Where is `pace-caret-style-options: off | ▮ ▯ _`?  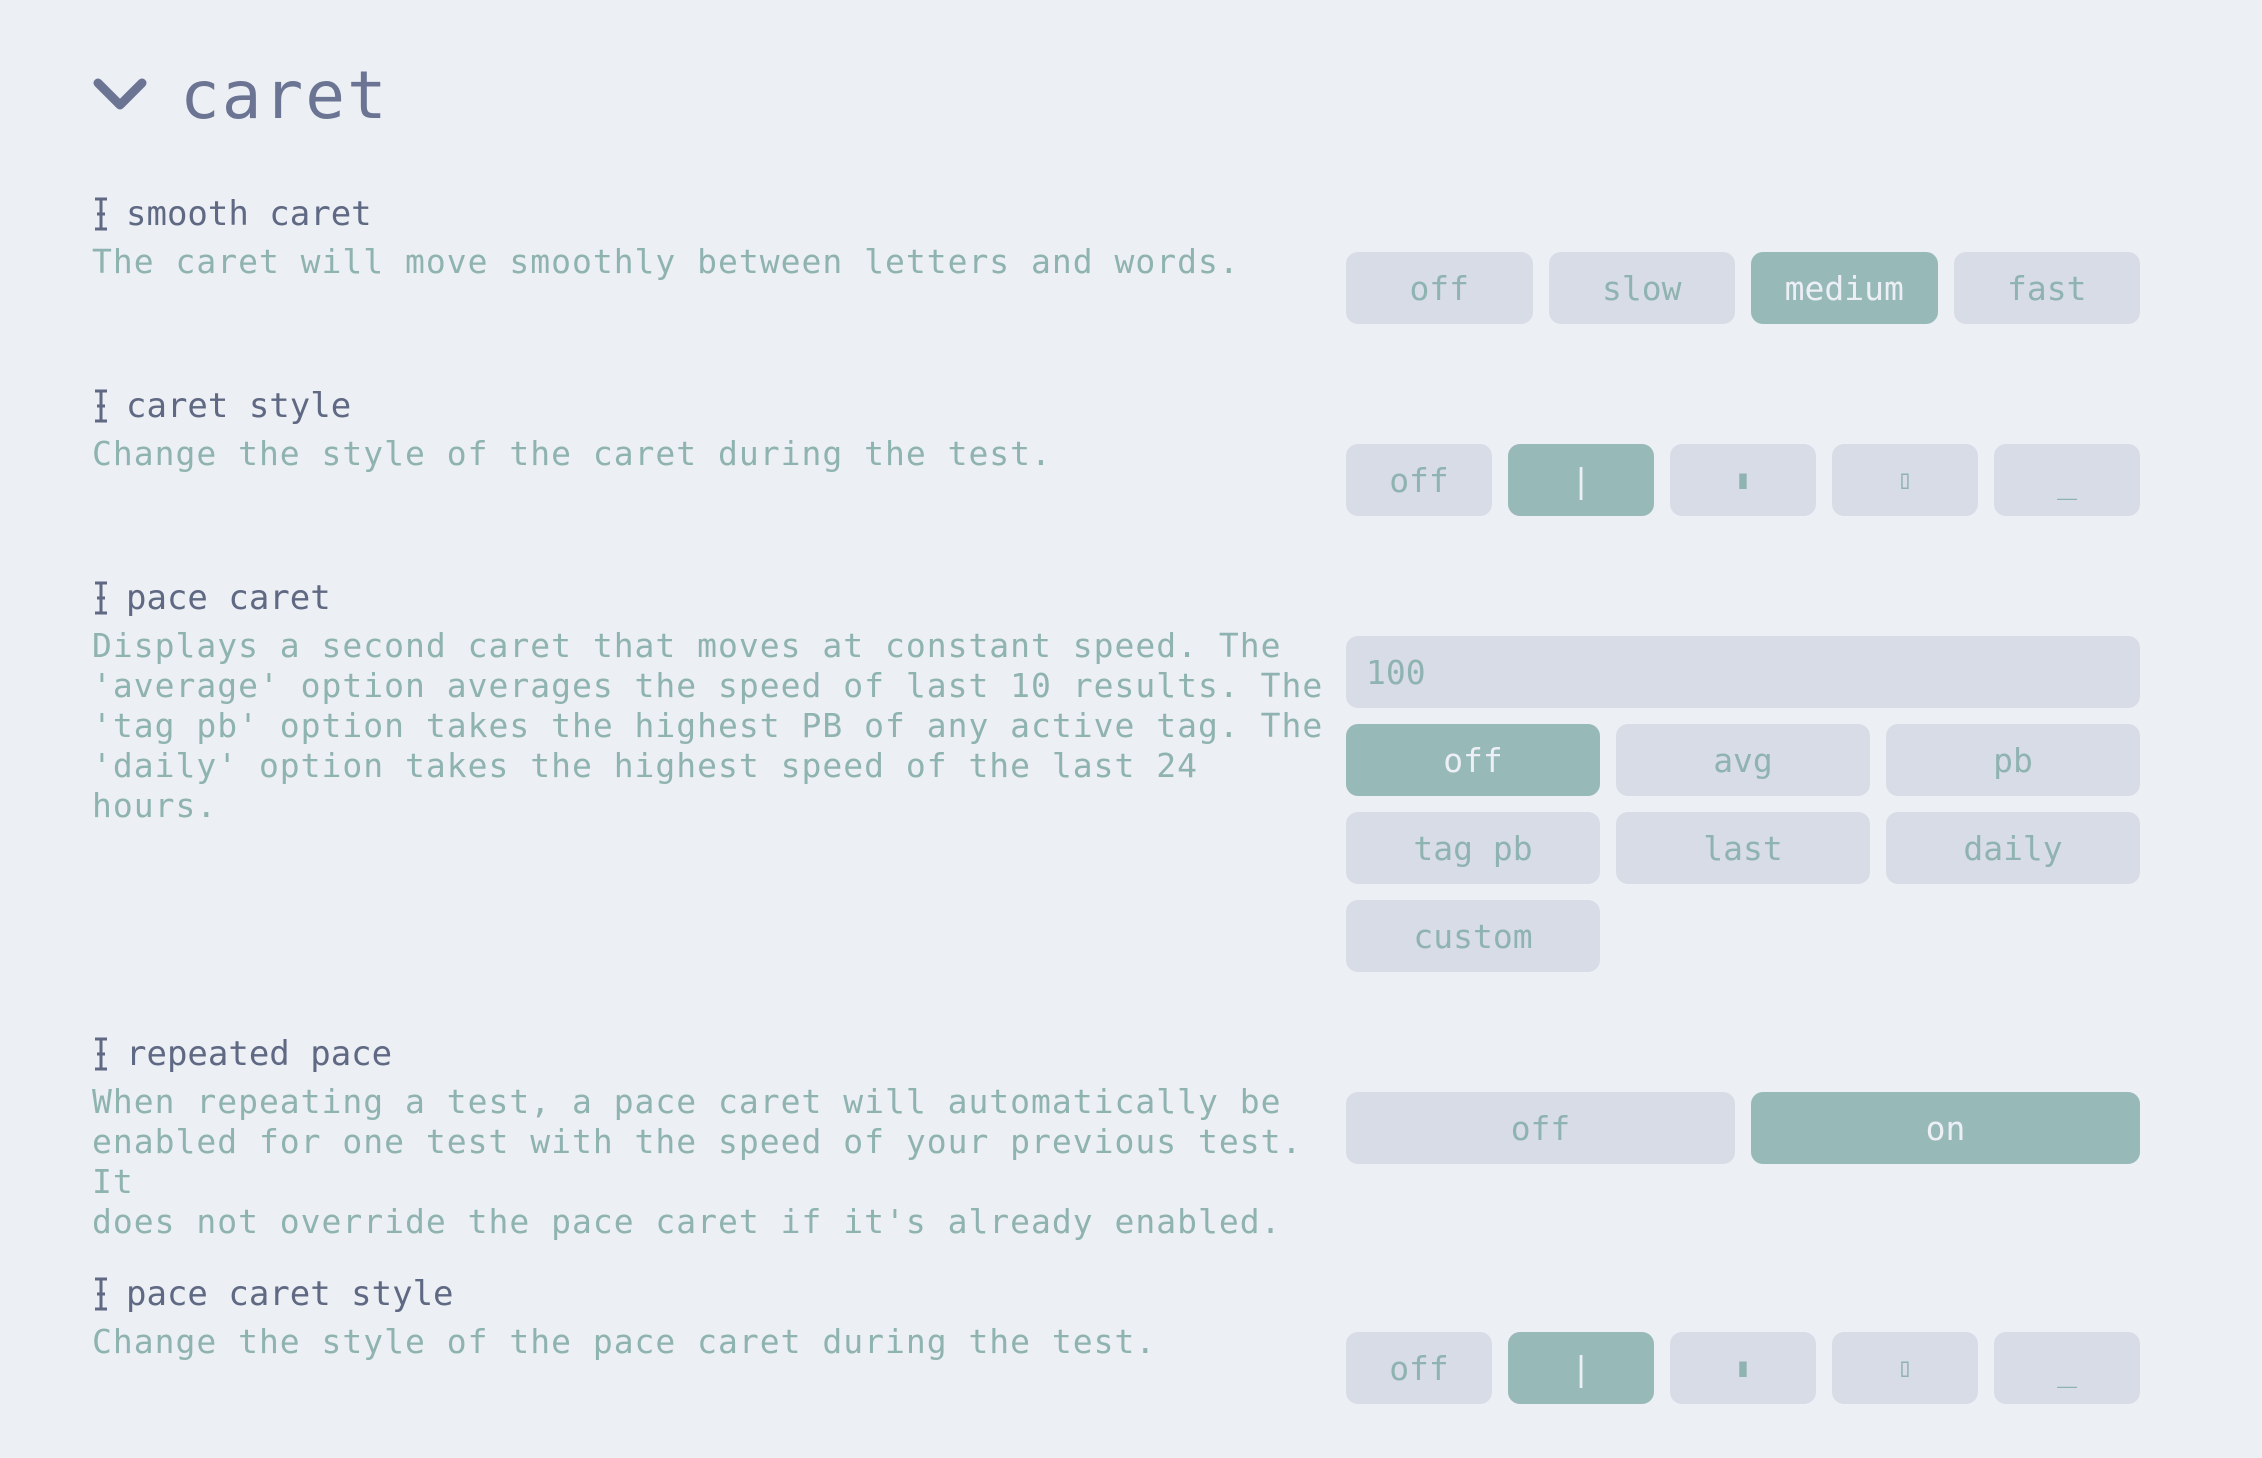 pace-caret-style-options: off | ▮ ▯ _ is located at coordinates (1743, 1368).